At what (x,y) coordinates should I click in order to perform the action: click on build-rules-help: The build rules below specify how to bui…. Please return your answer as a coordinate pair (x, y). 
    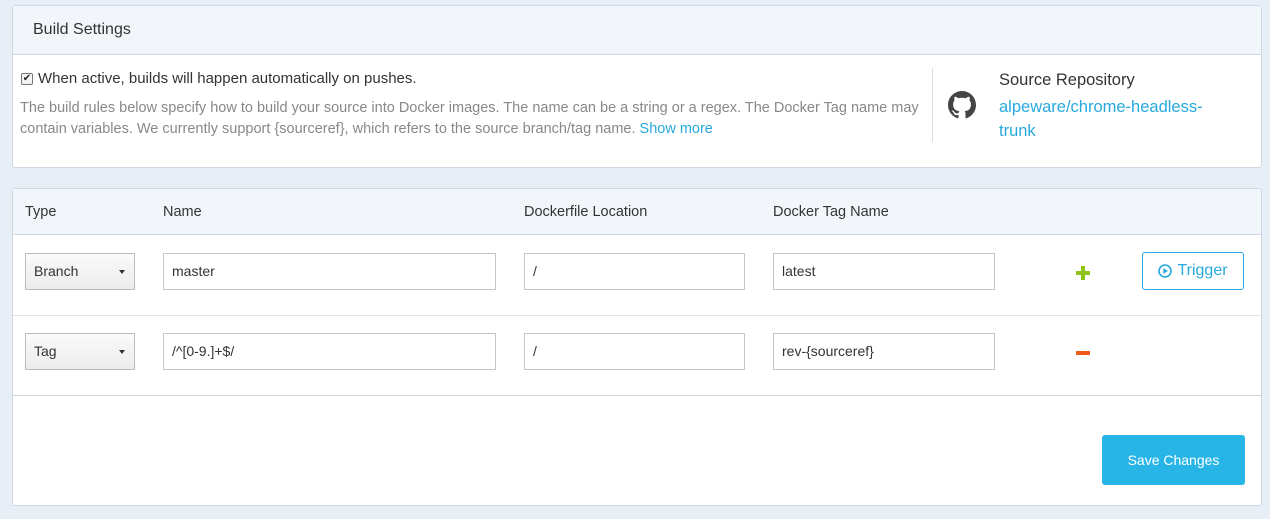
    Looking at the image, I should click on (472, 119).